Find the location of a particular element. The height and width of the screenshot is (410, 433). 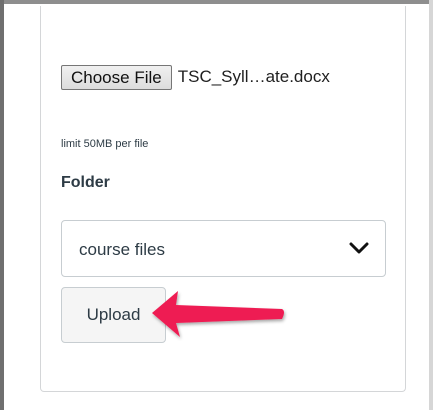

file-size-limit-note: limit 50MB per file is located at coordinates (105, 144).